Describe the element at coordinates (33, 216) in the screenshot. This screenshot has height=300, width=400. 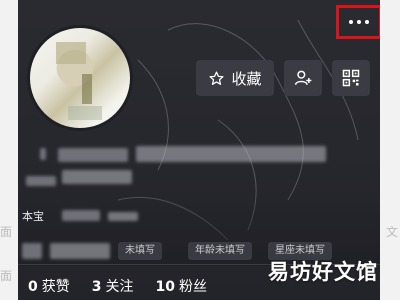
I see `bio-prefix: 本宝` at that location.